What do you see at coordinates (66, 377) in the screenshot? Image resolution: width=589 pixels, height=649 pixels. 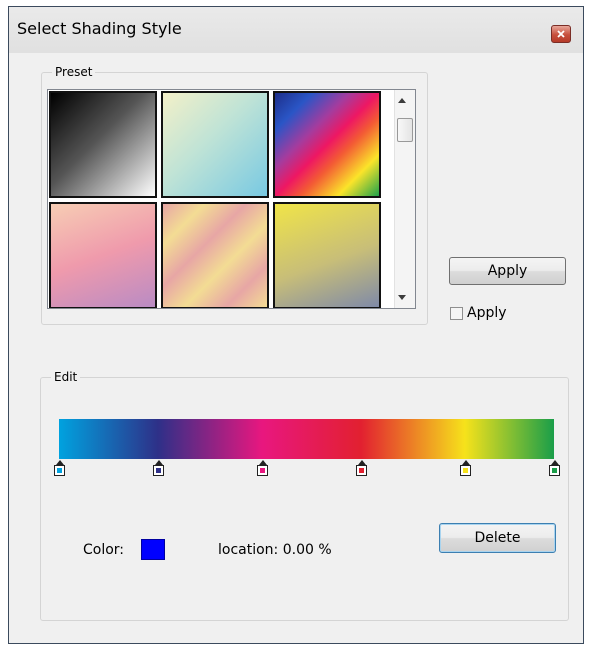 I see `edit-legend: Edit` at bounding box center [66, 377].